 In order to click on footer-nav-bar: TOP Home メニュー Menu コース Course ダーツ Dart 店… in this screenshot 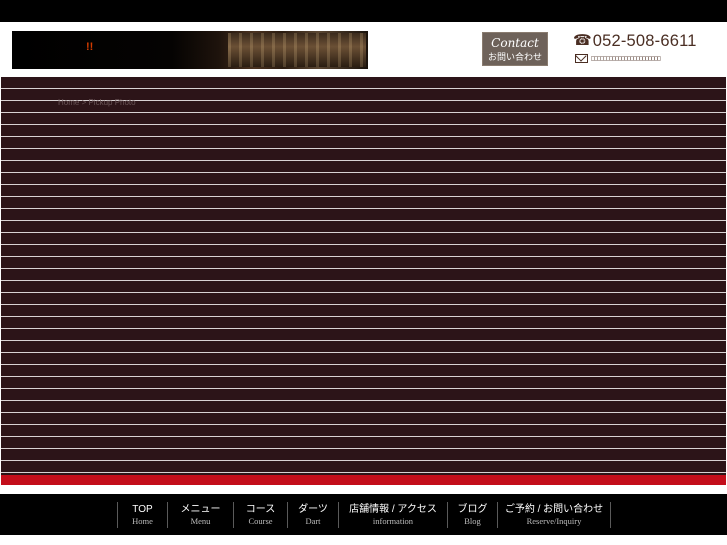, I will do `click(363, 514)`.